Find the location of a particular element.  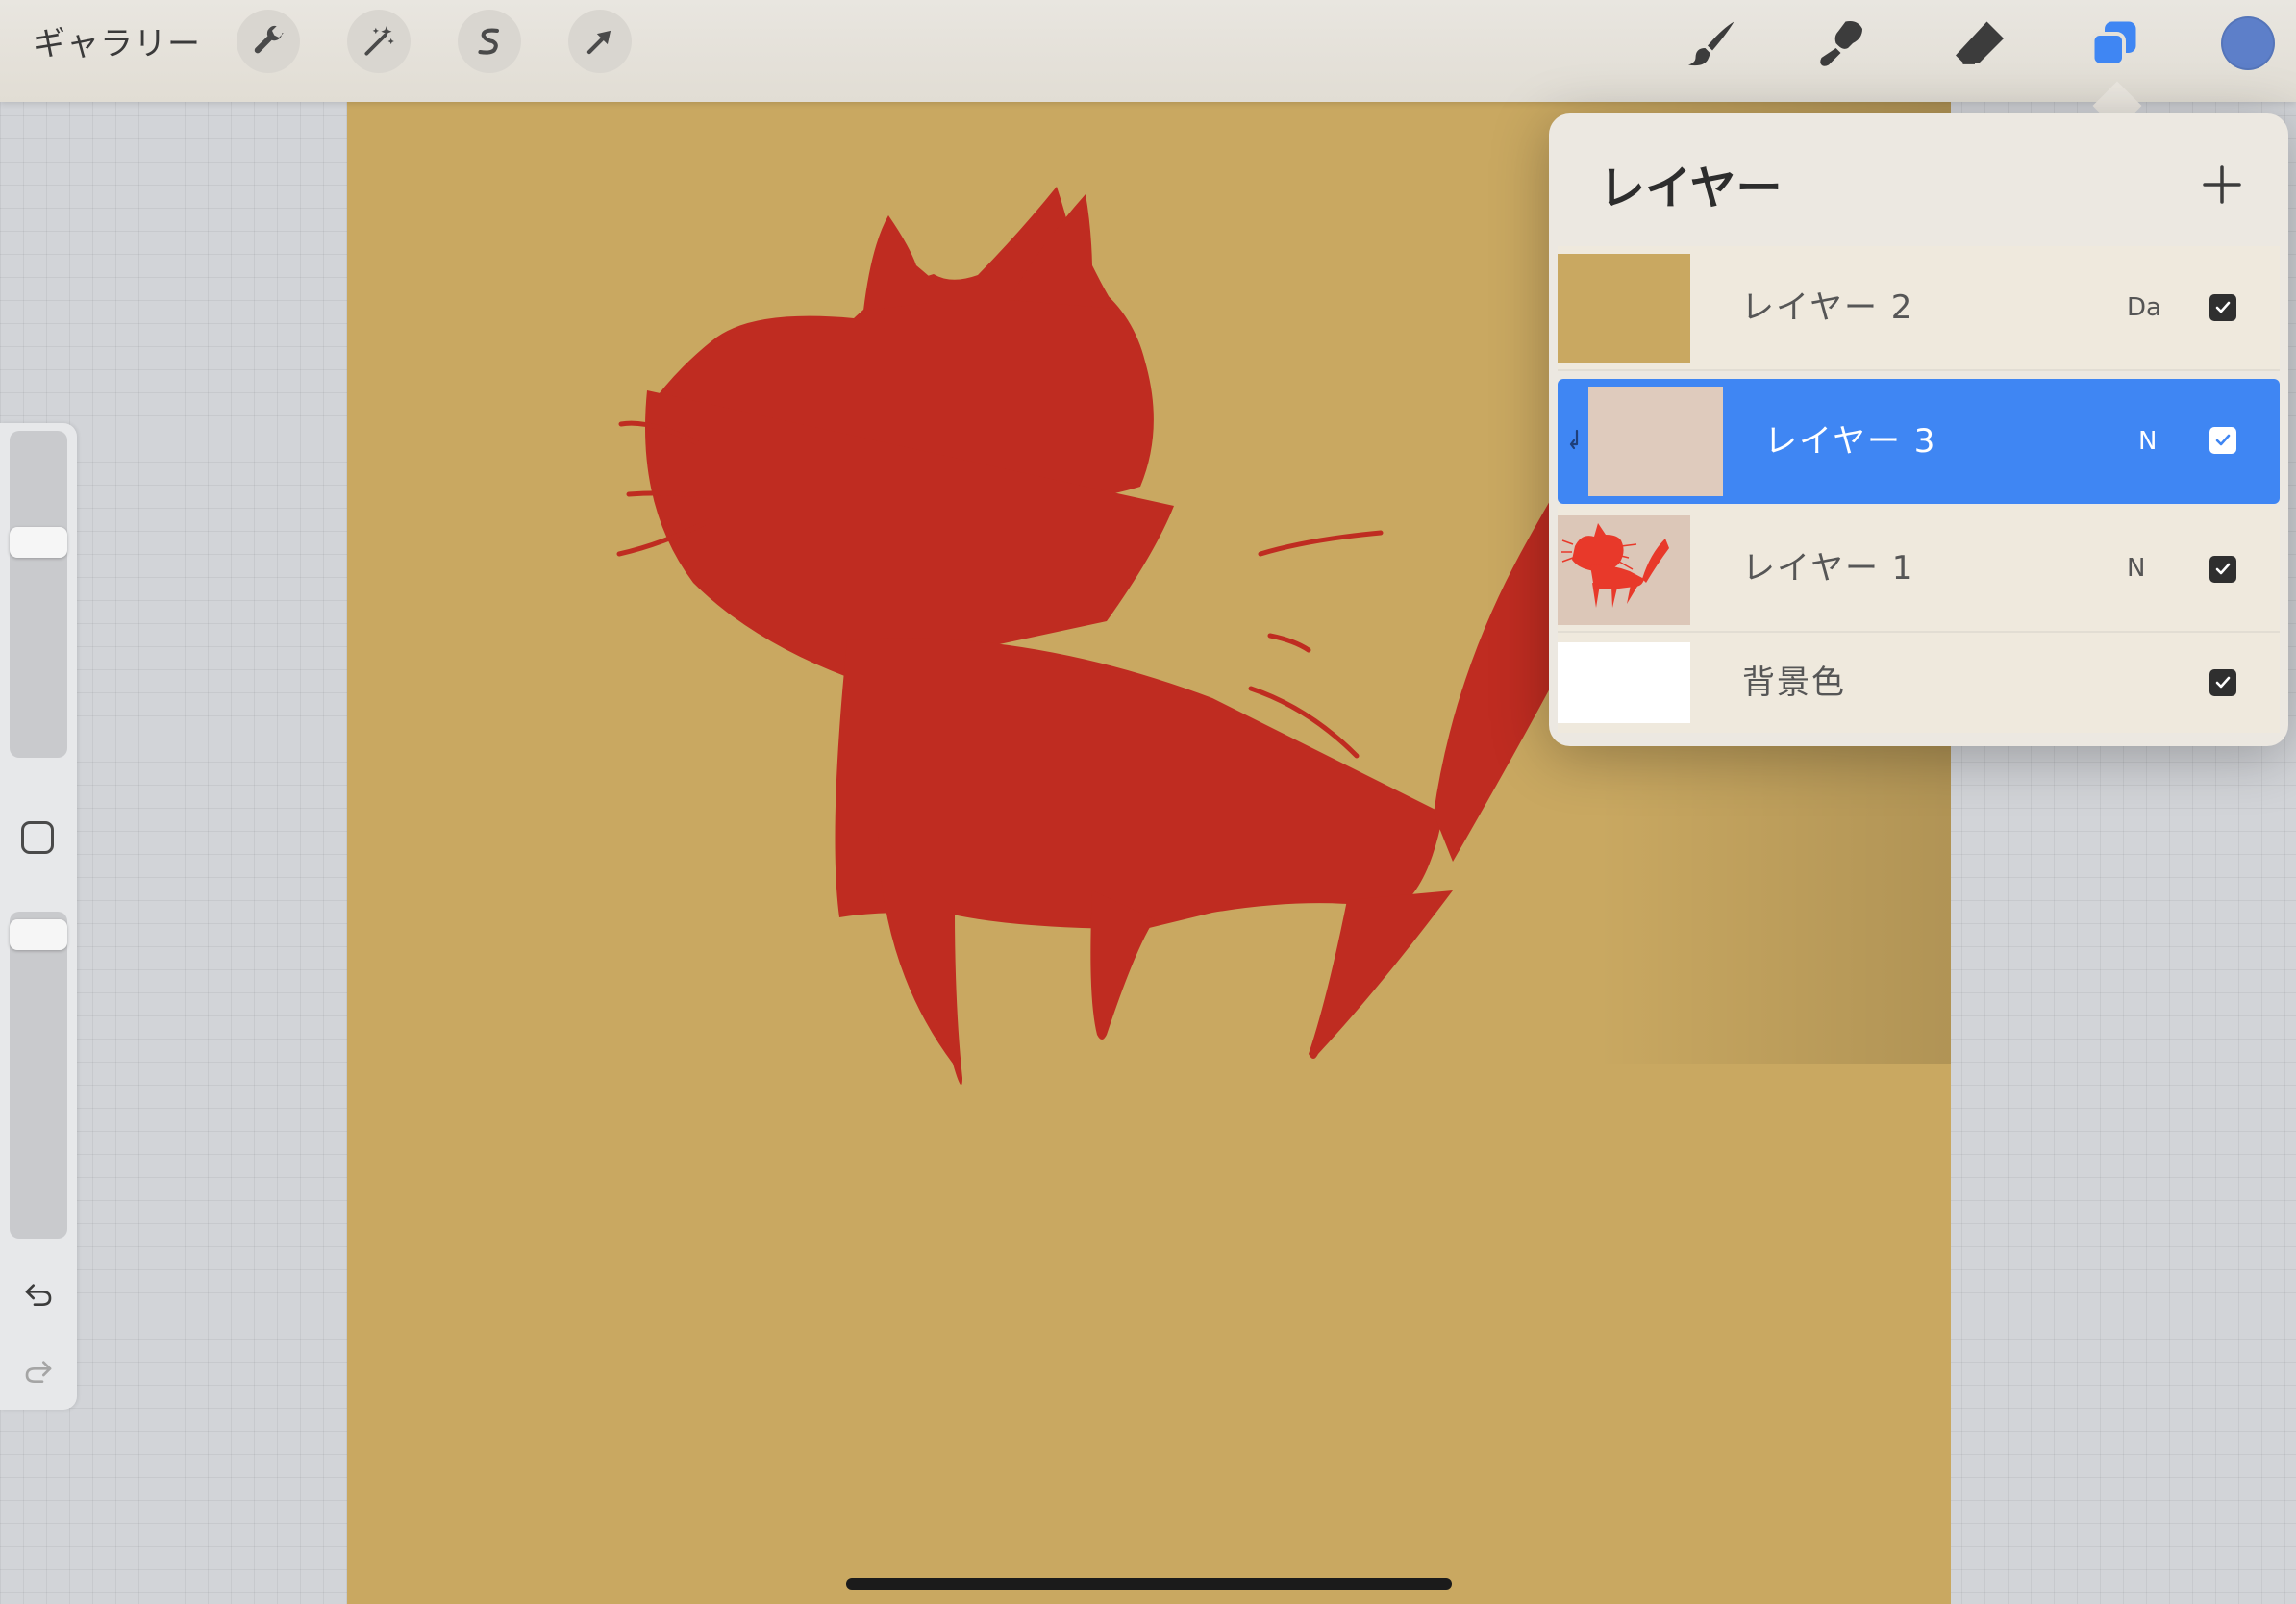

gallery-button: ギャラリー is located at coordinates (117, 44).